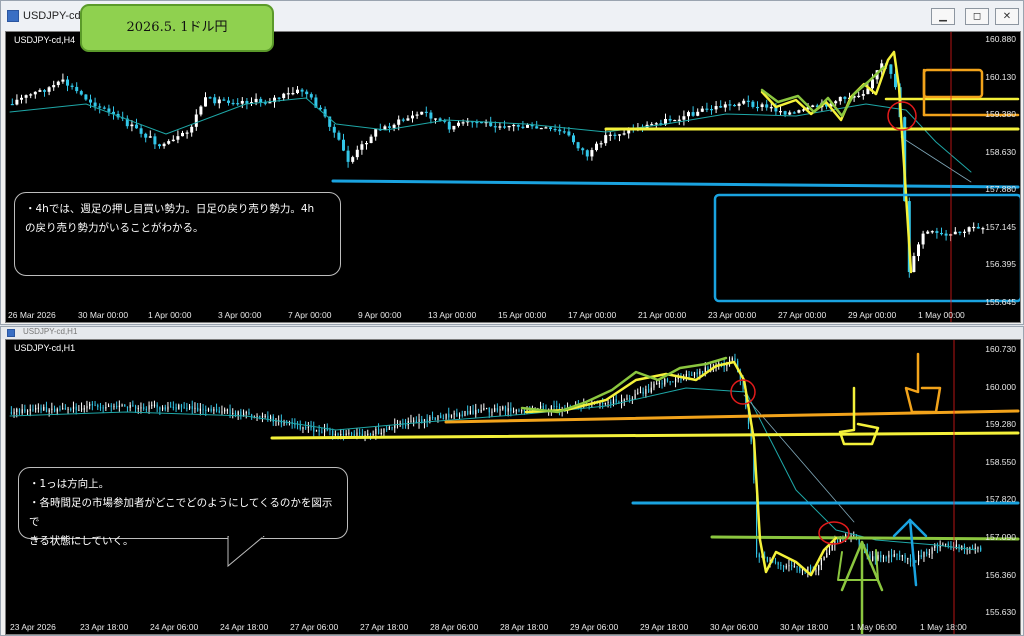 Image resolution: width=1024 pixels, height=636 pixels. I want to click on window-titlebar: USDJPY-cd,H1, so click(512, 333).